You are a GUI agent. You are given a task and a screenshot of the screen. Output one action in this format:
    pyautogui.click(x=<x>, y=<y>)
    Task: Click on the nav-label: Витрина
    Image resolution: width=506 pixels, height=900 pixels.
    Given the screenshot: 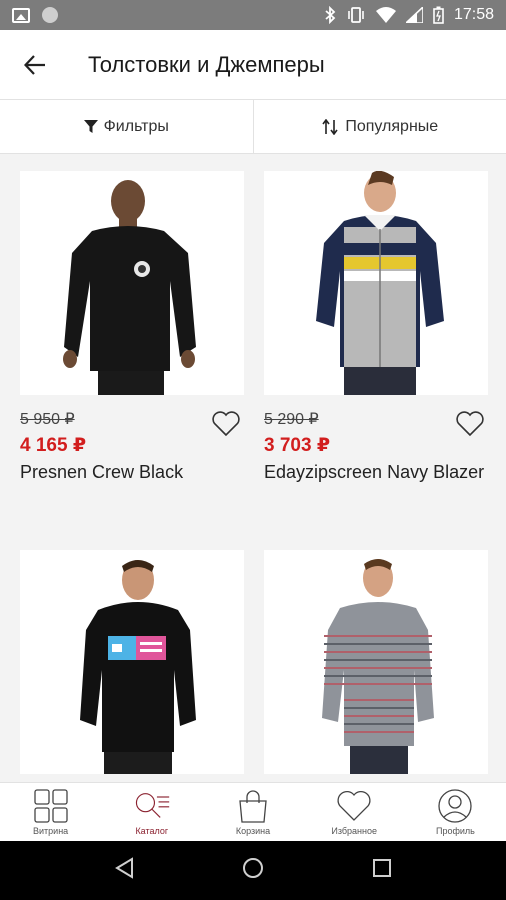 What is the action you would take?
    pyautogui.click(x=51, y=831)
    